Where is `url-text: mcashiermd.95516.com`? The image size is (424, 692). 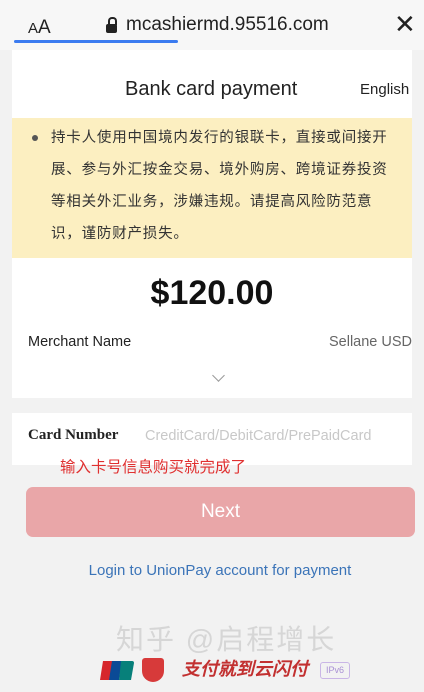 url-text: mcashiermd.95516.com is located at coordinates (227, 24).